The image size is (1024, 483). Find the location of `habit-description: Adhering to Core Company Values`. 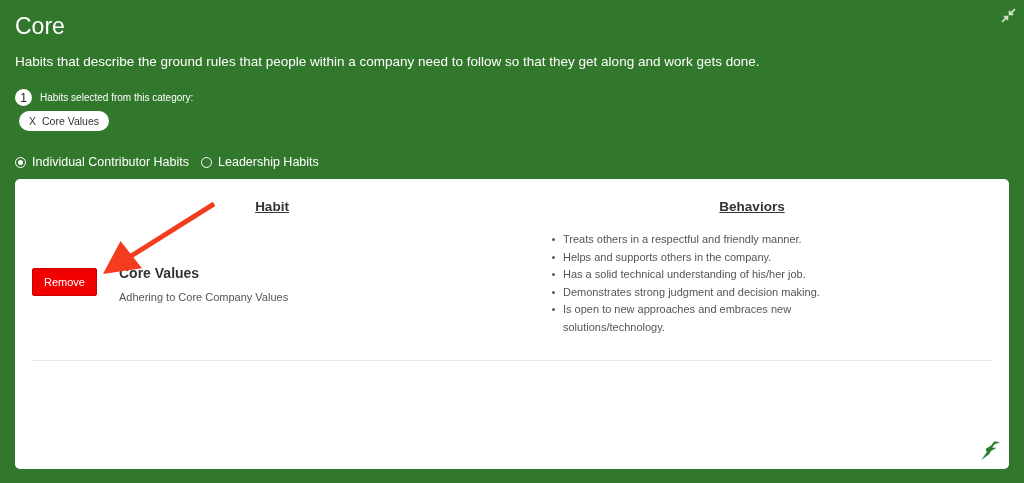

habit-description: Adhering to Core Company Values is located at coordinates (204, 296).